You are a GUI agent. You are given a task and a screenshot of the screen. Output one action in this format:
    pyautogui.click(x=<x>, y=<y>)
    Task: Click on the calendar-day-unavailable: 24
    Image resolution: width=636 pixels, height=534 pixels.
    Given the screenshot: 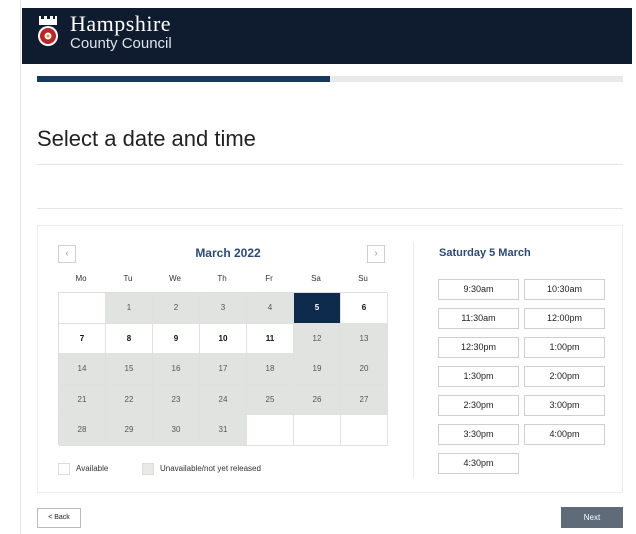 What is the action you would take?
    pyautogui.click(x=223, y=399)
    